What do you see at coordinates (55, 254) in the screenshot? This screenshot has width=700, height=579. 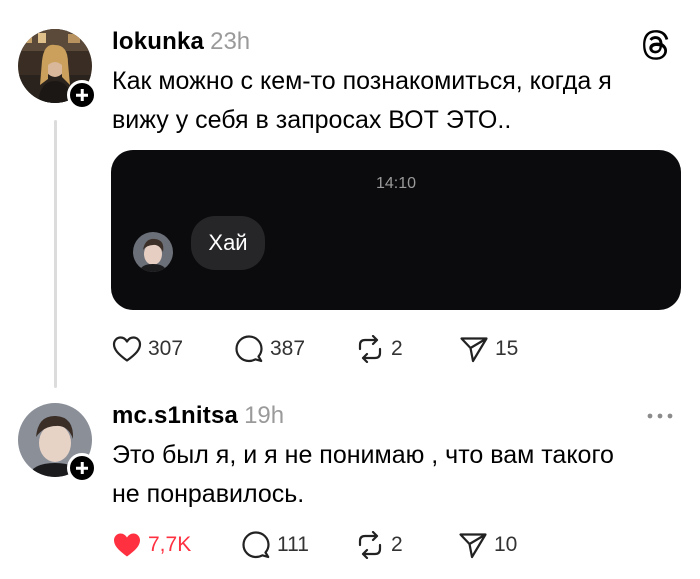 I see `thread-line` at bounding box center [55, 254].